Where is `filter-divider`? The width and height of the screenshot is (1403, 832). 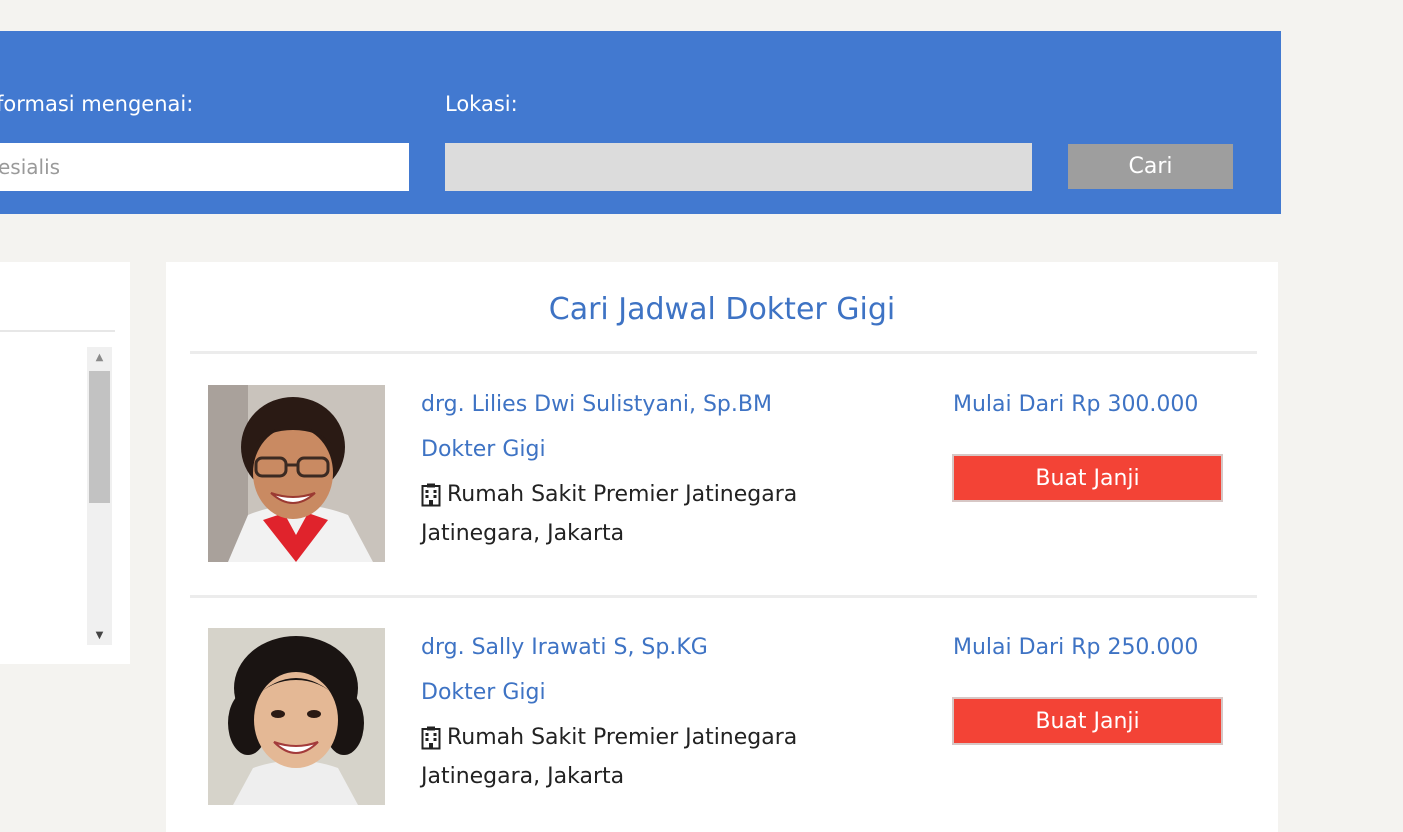 filter-divider is located at coordinates (57, 331).